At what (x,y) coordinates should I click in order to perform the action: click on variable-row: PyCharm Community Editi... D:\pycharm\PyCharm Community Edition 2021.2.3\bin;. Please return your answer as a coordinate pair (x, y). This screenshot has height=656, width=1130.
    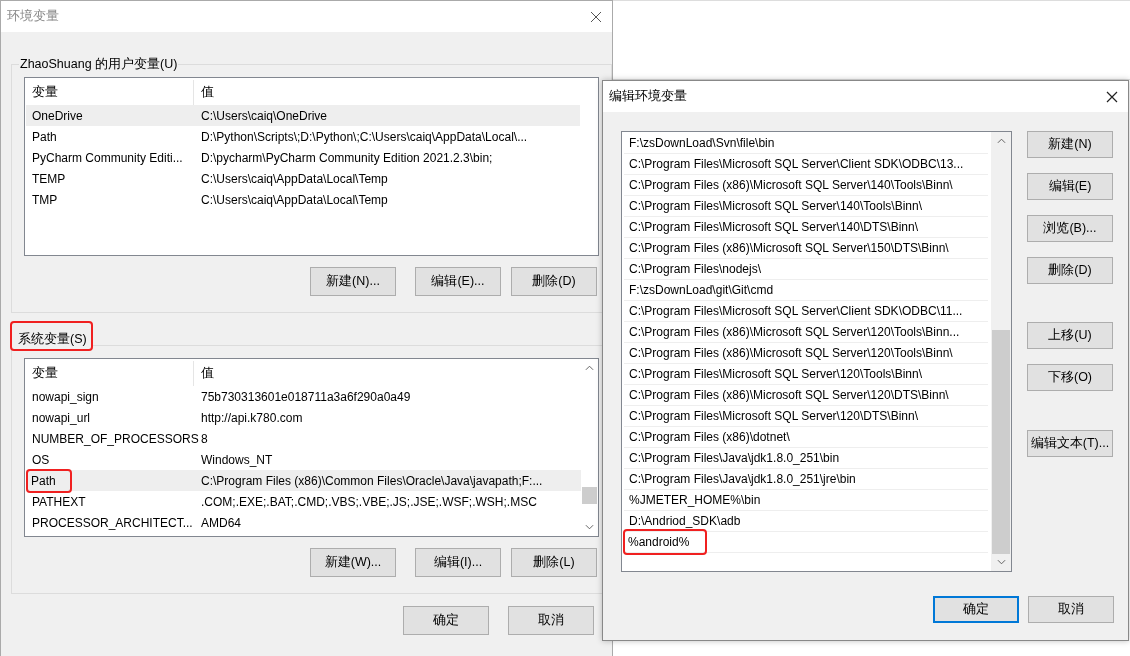
    Looking at the image, I should click on (303, 157).